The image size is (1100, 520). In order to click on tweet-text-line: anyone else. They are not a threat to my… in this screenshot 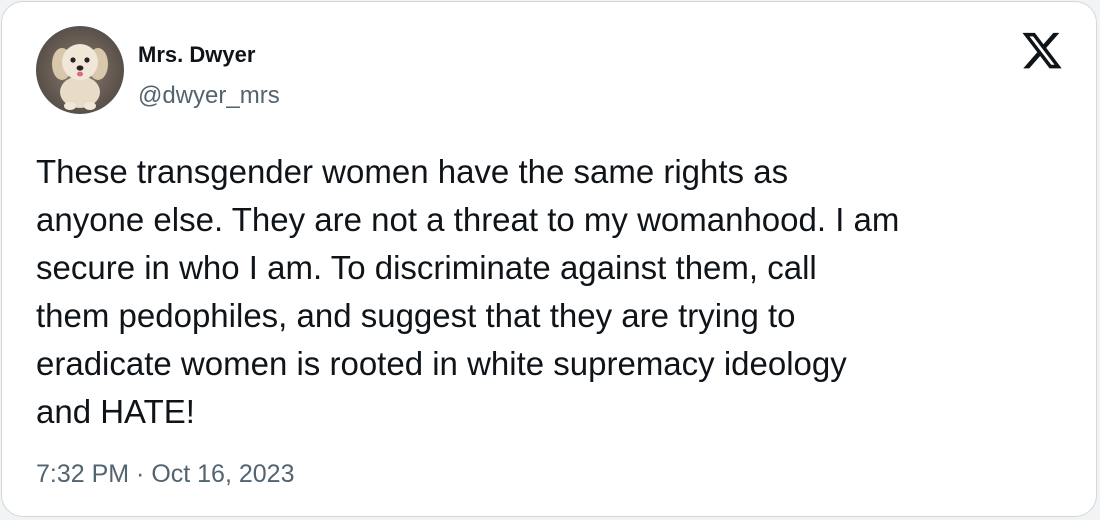, I will do `click(468, 219)`.